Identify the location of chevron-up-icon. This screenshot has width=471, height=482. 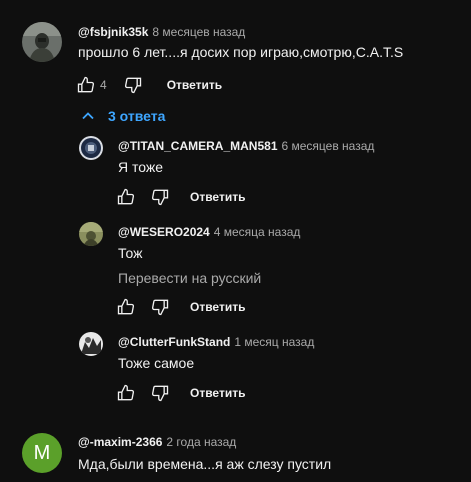
(88, 116).